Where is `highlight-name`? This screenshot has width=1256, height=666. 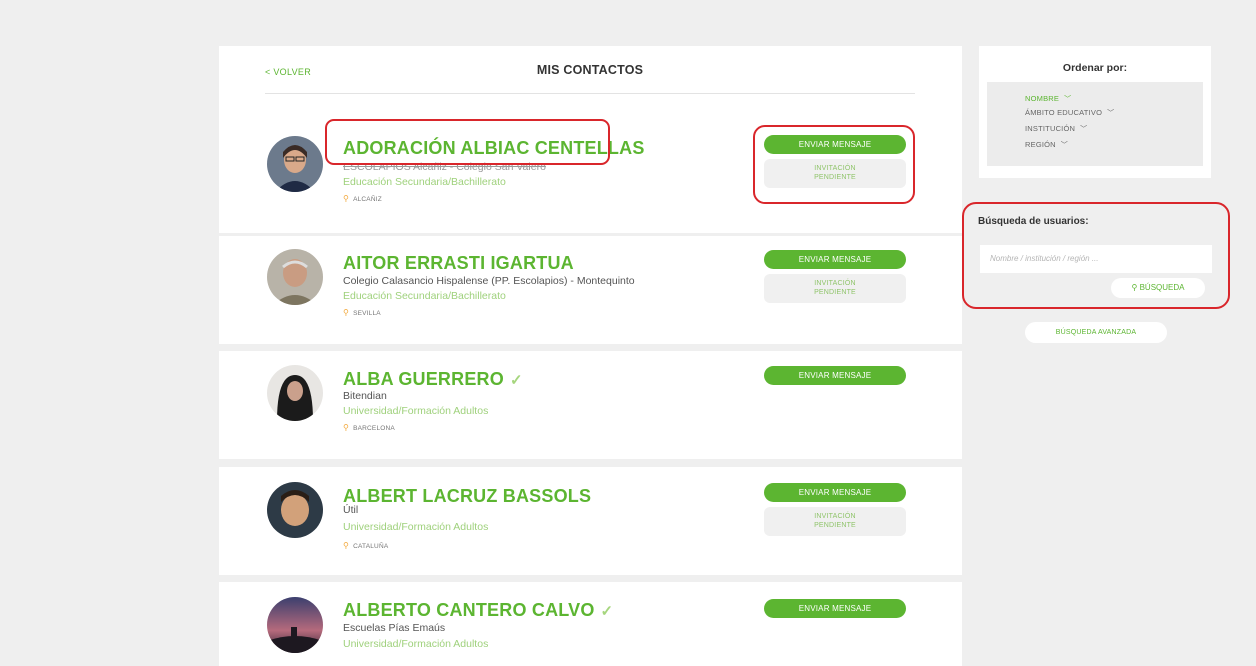
highlight-name is located at coordinates (467, 142).